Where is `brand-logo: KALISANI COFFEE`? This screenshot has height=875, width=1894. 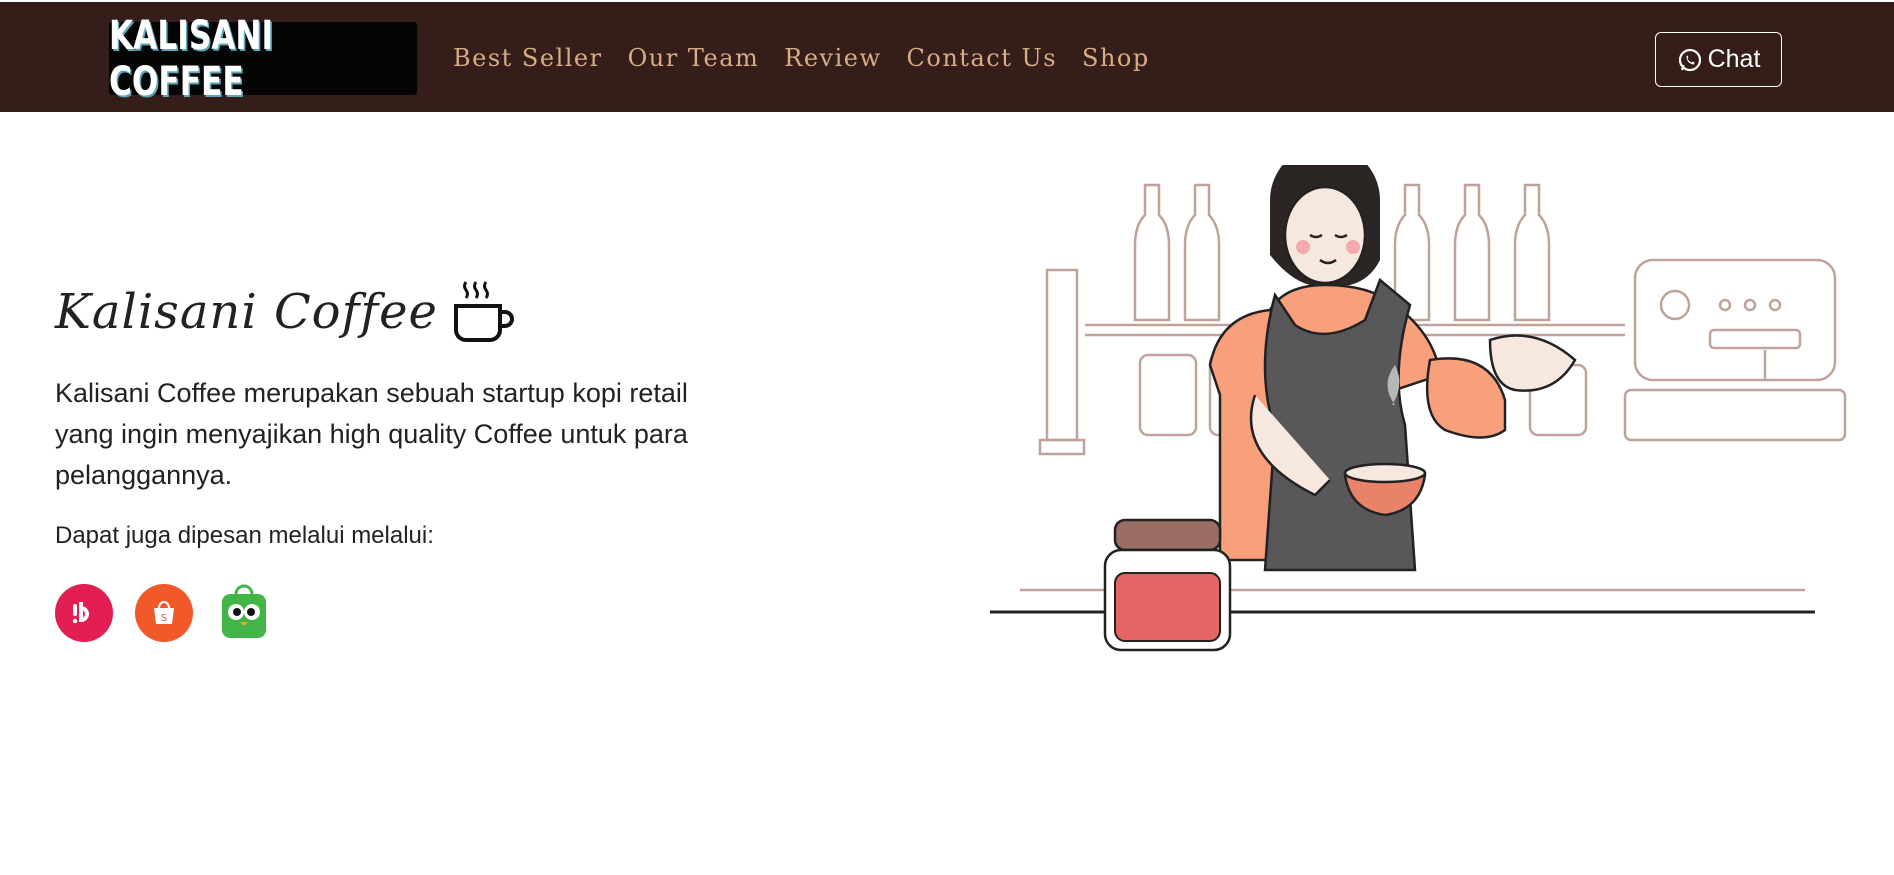
brand-logo: KALISANI COFFEE is located at coordinates (263, 59).